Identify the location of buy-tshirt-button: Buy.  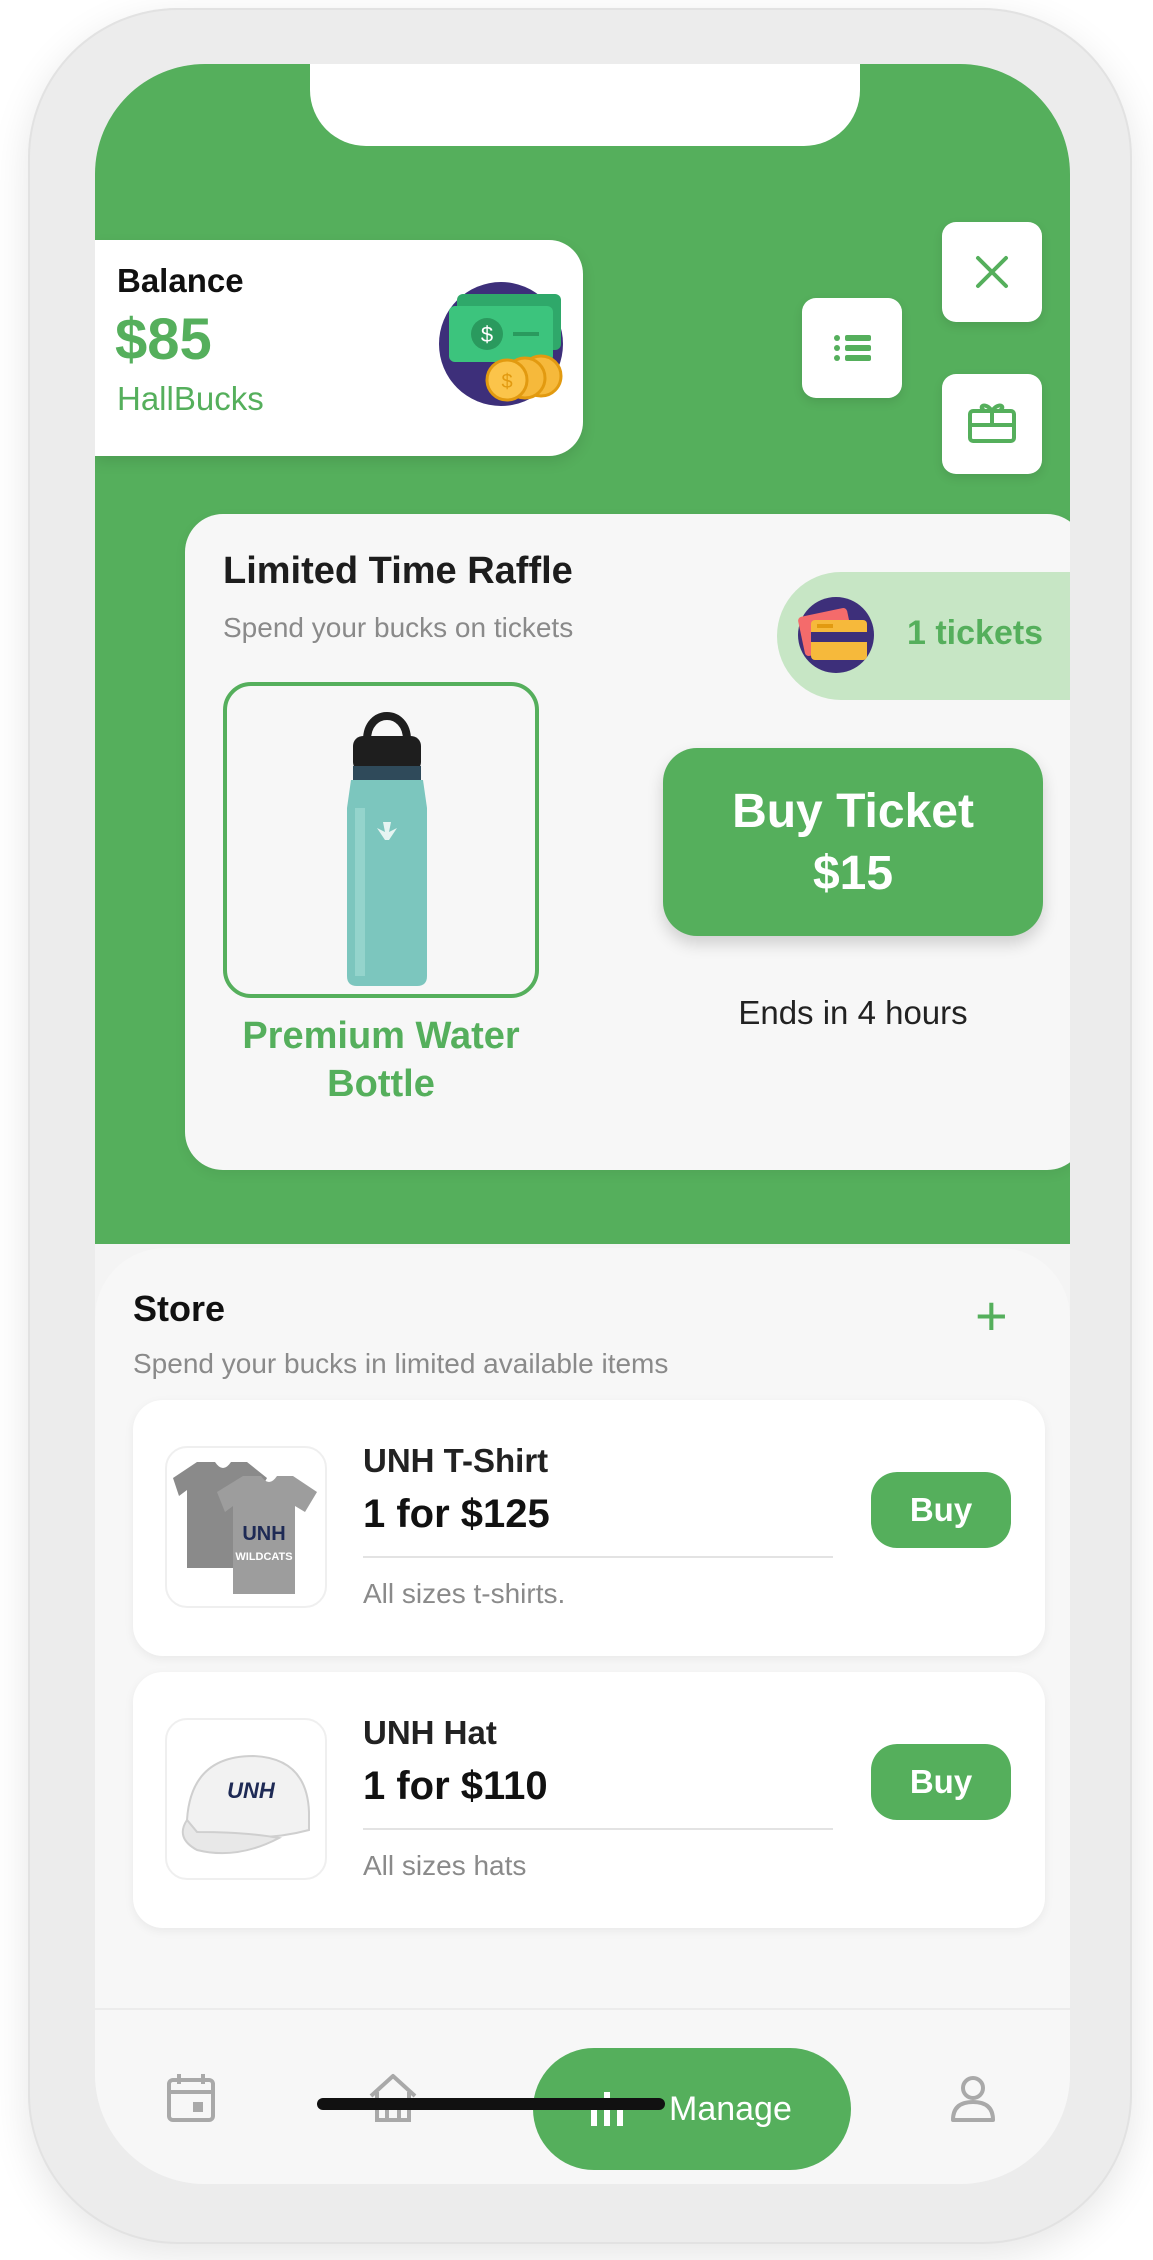
(941, 1510).